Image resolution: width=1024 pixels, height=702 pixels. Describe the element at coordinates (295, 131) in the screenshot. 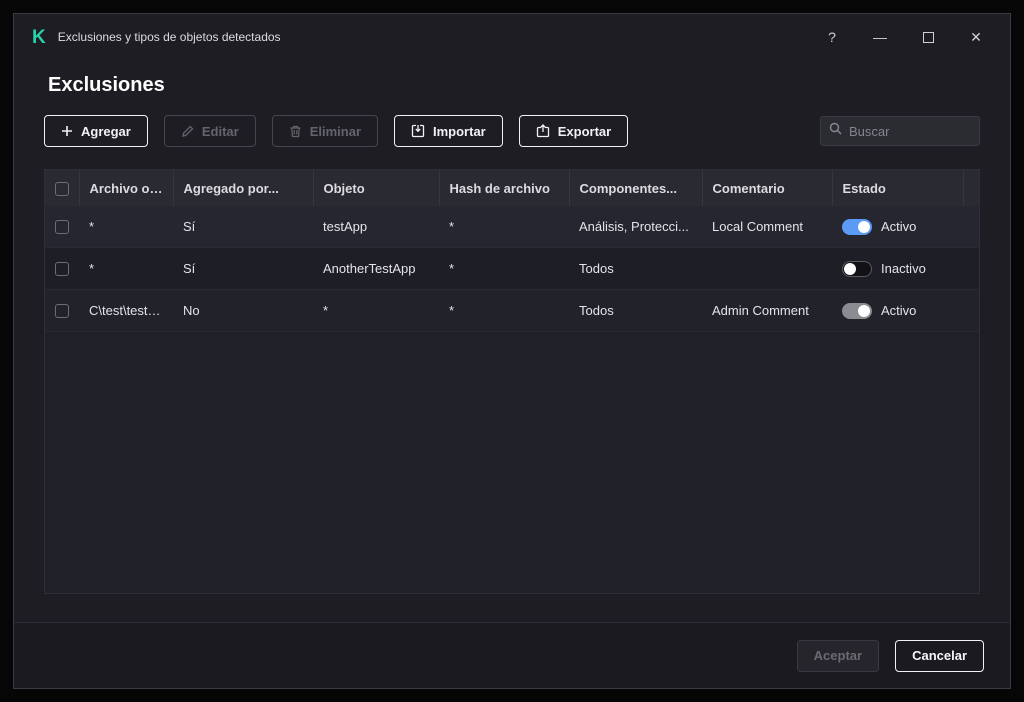

I see `trash-icon` at that location.